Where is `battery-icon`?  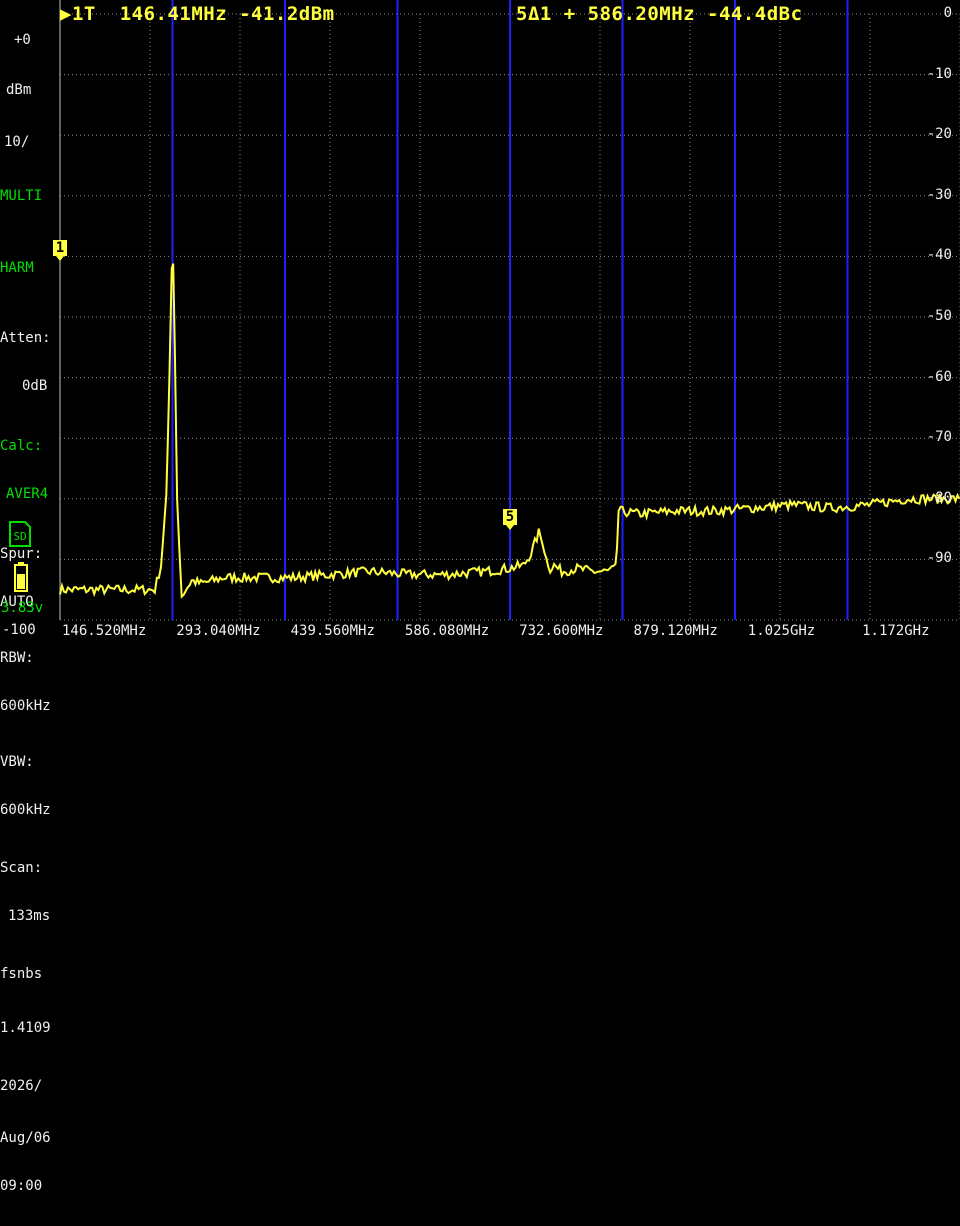 battery-icon is located at coordinates (21, 577).